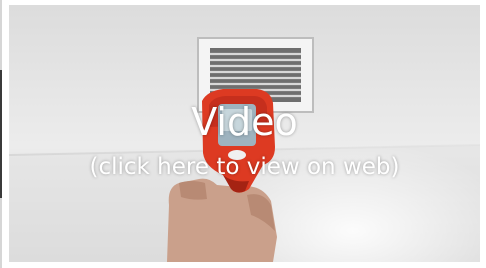 The width and height of the screenshot is (486, 268). Describe the element at coordinates (244, 167) in the screenshot. I see `video-subtitle: (click here to view on web)` at that location.